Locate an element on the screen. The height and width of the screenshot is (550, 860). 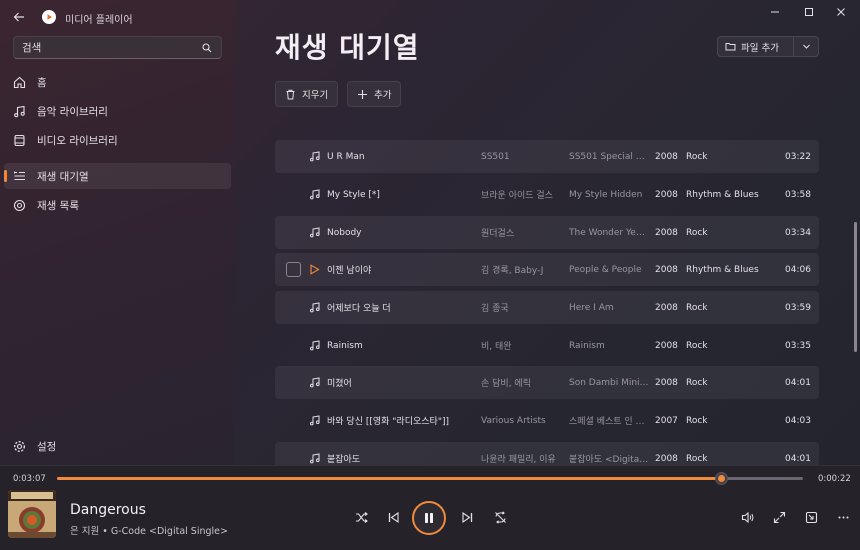
minimize-button is located at coordinates (775, 12).